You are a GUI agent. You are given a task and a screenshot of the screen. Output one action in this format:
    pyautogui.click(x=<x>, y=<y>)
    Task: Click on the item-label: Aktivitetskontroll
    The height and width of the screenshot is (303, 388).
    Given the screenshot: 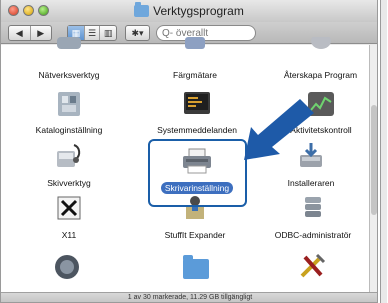 What is the action you would take?
    pyautogui.click(x=321, y=130)
    